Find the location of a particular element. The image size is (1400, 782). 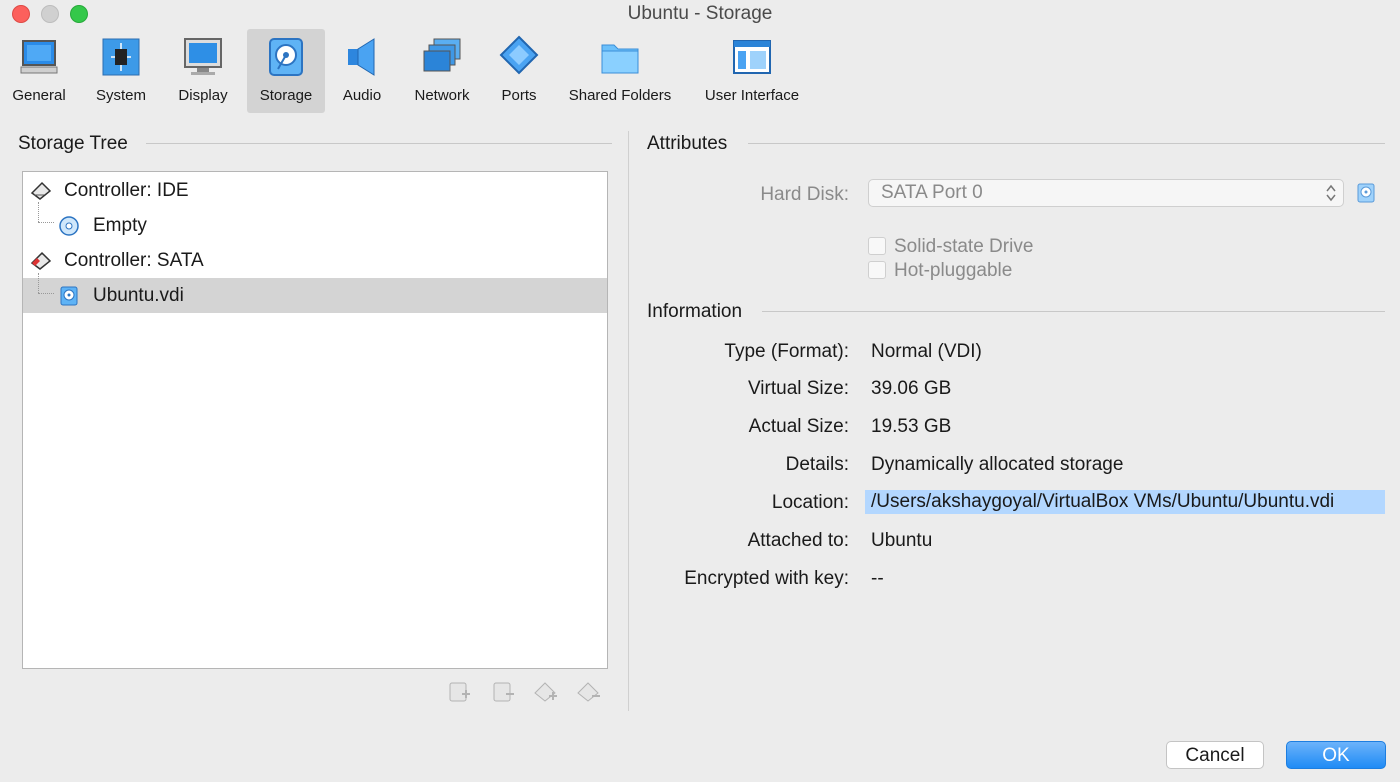

location-label: Location: is located at coordinates (810, 502).